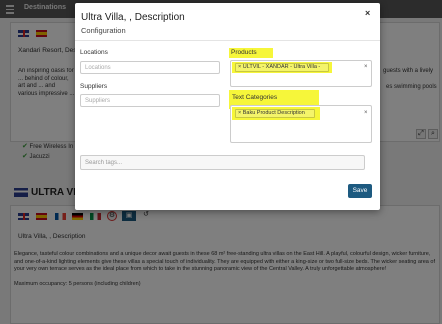 This screenshot has height=324, width=442. I want to click on suppliers-input: Suppliers, so click(150, 100).